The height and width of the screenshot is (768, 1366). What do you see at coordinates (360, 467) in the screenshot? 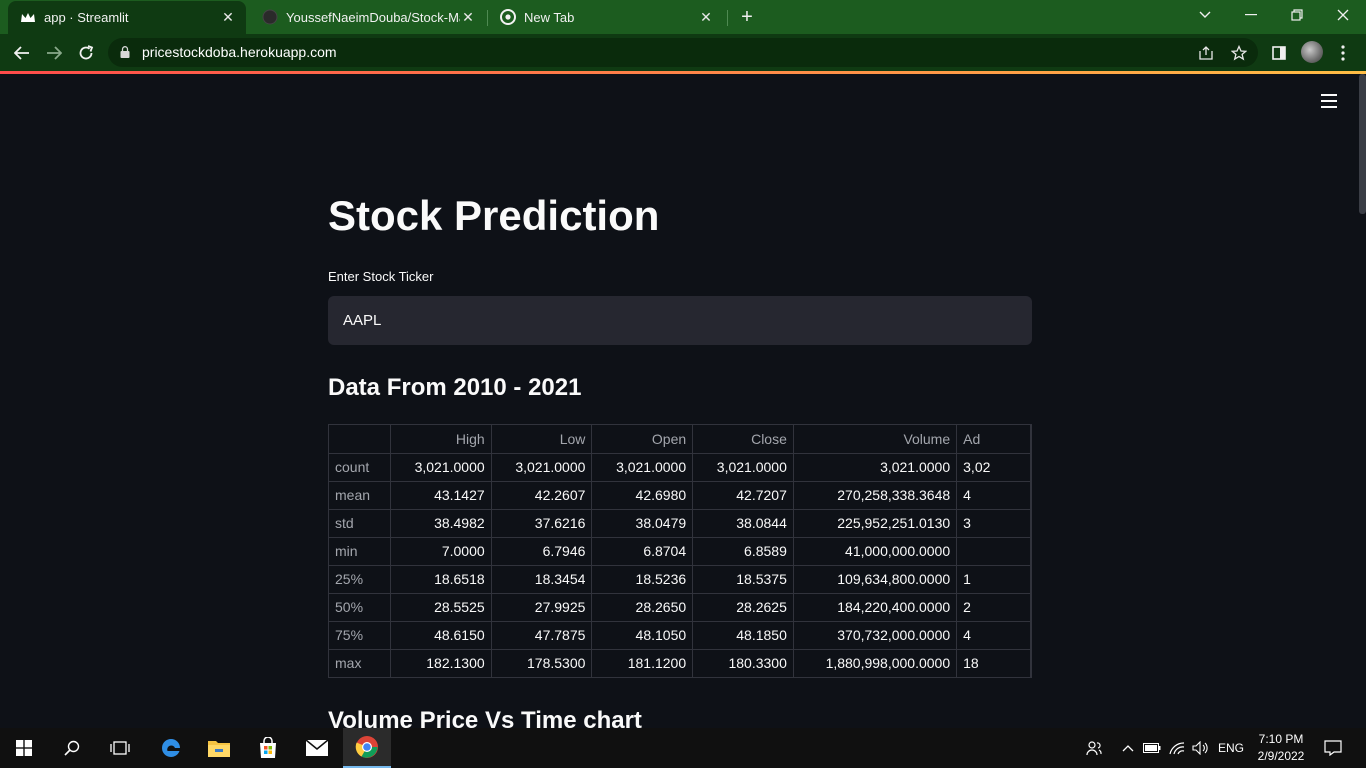
I see `row-label: count` at bounding box center [360, 467].